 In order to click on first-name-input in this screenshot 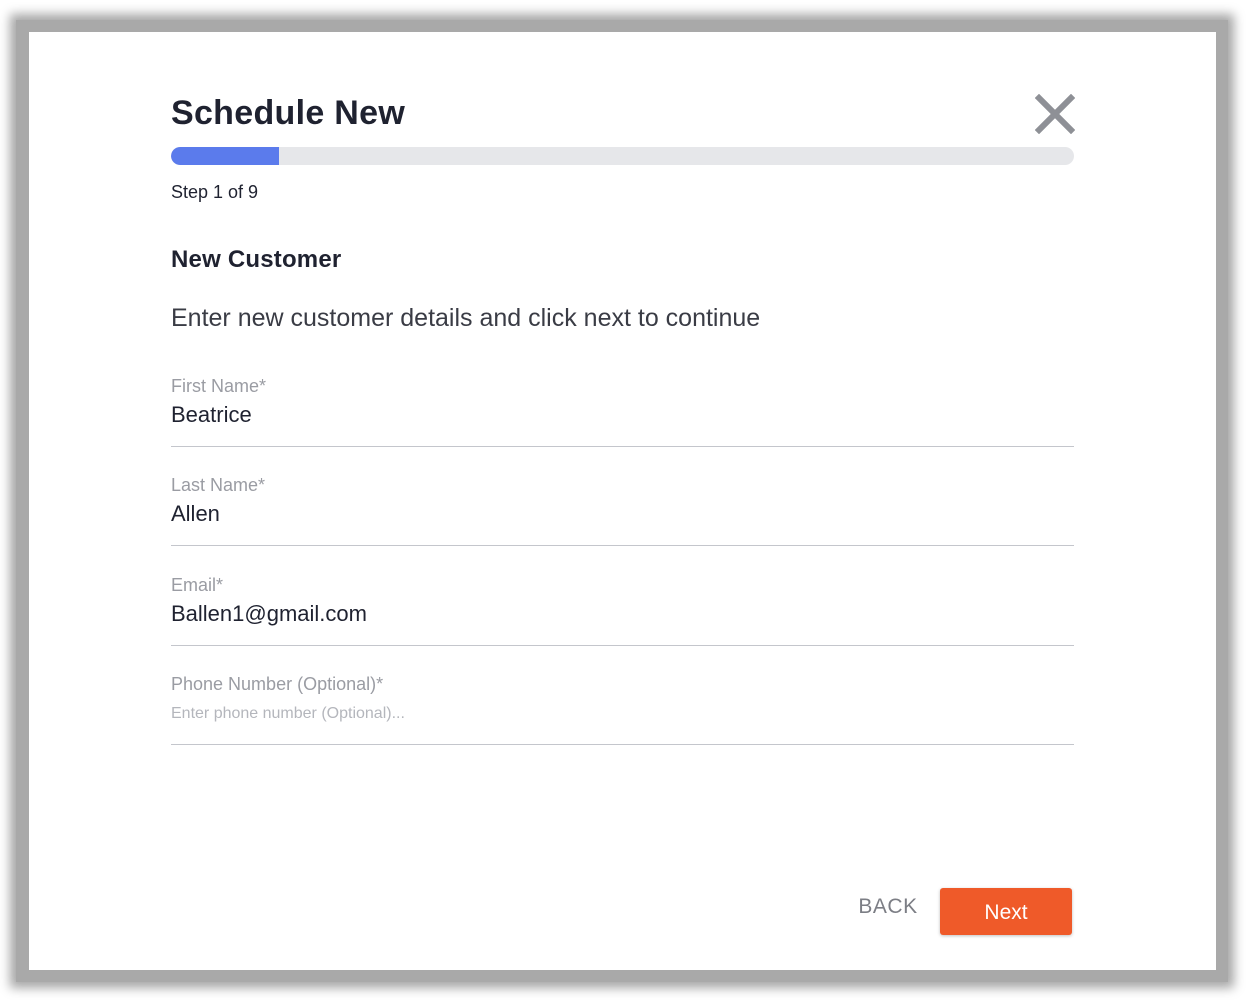, I will do `click(622, 415)`.